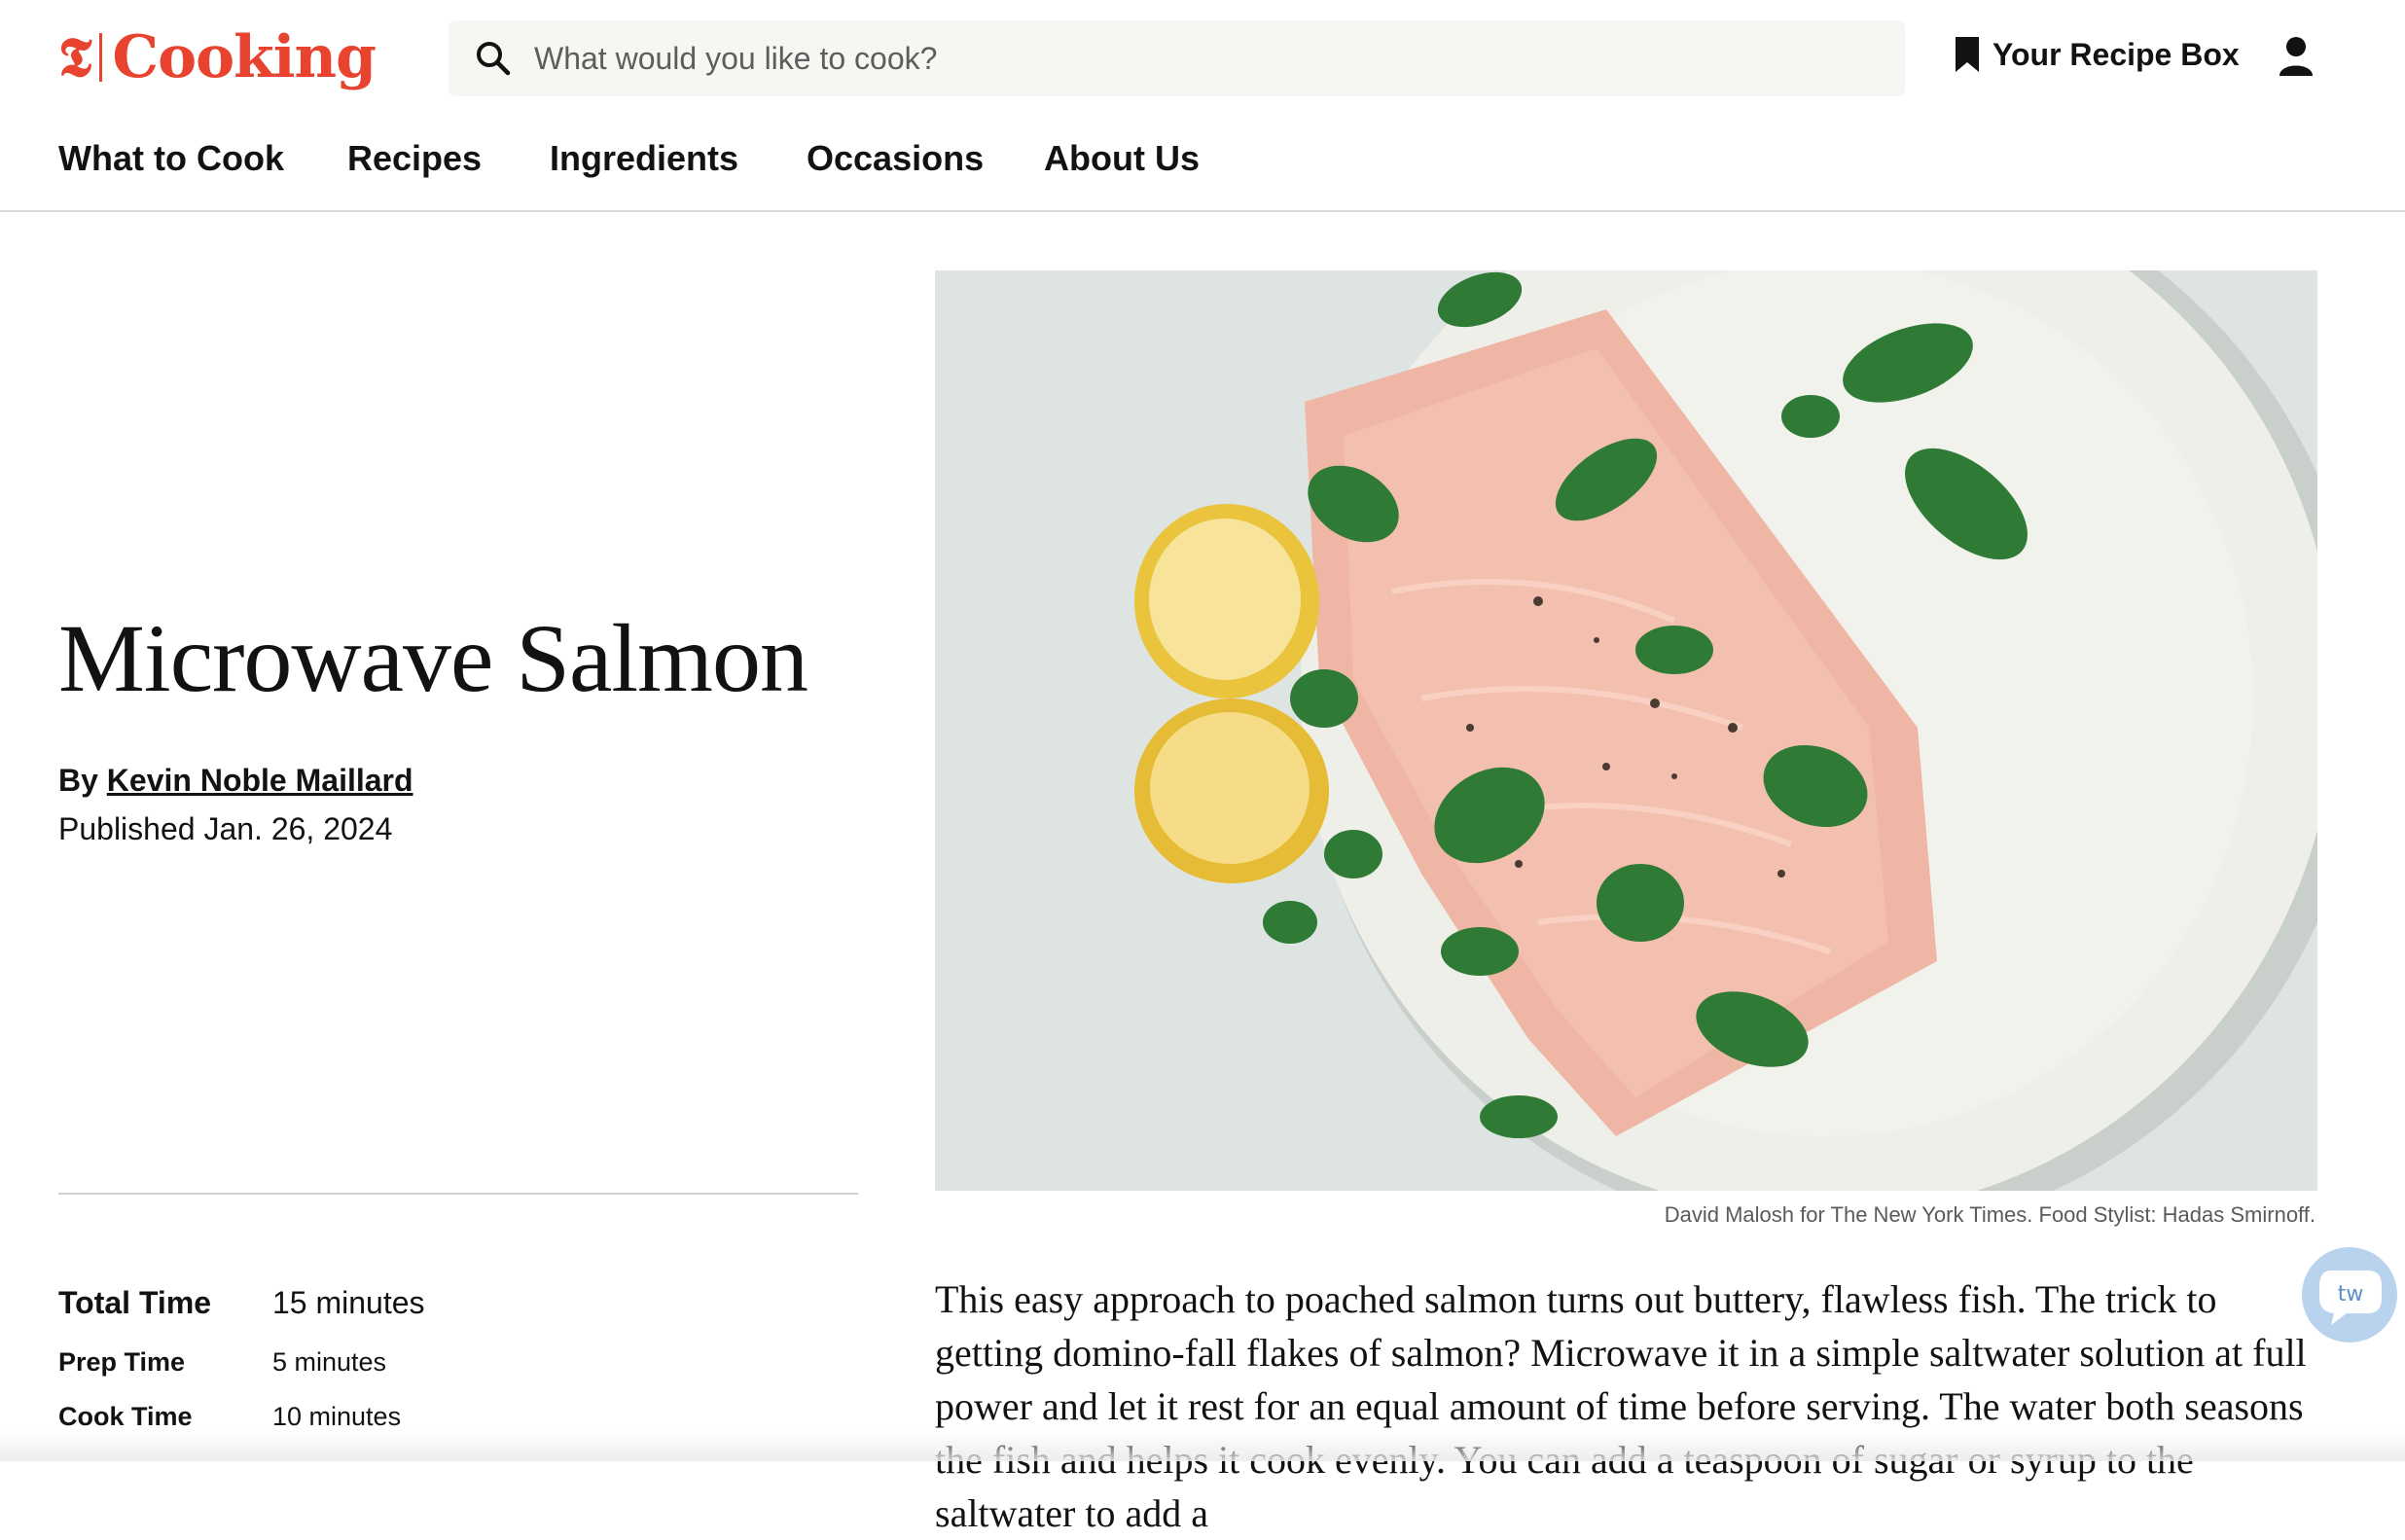 The image size is (2405, 1540). I want to click on prep-time-row: Prep Time 5 minutes, so click(222, 1362).